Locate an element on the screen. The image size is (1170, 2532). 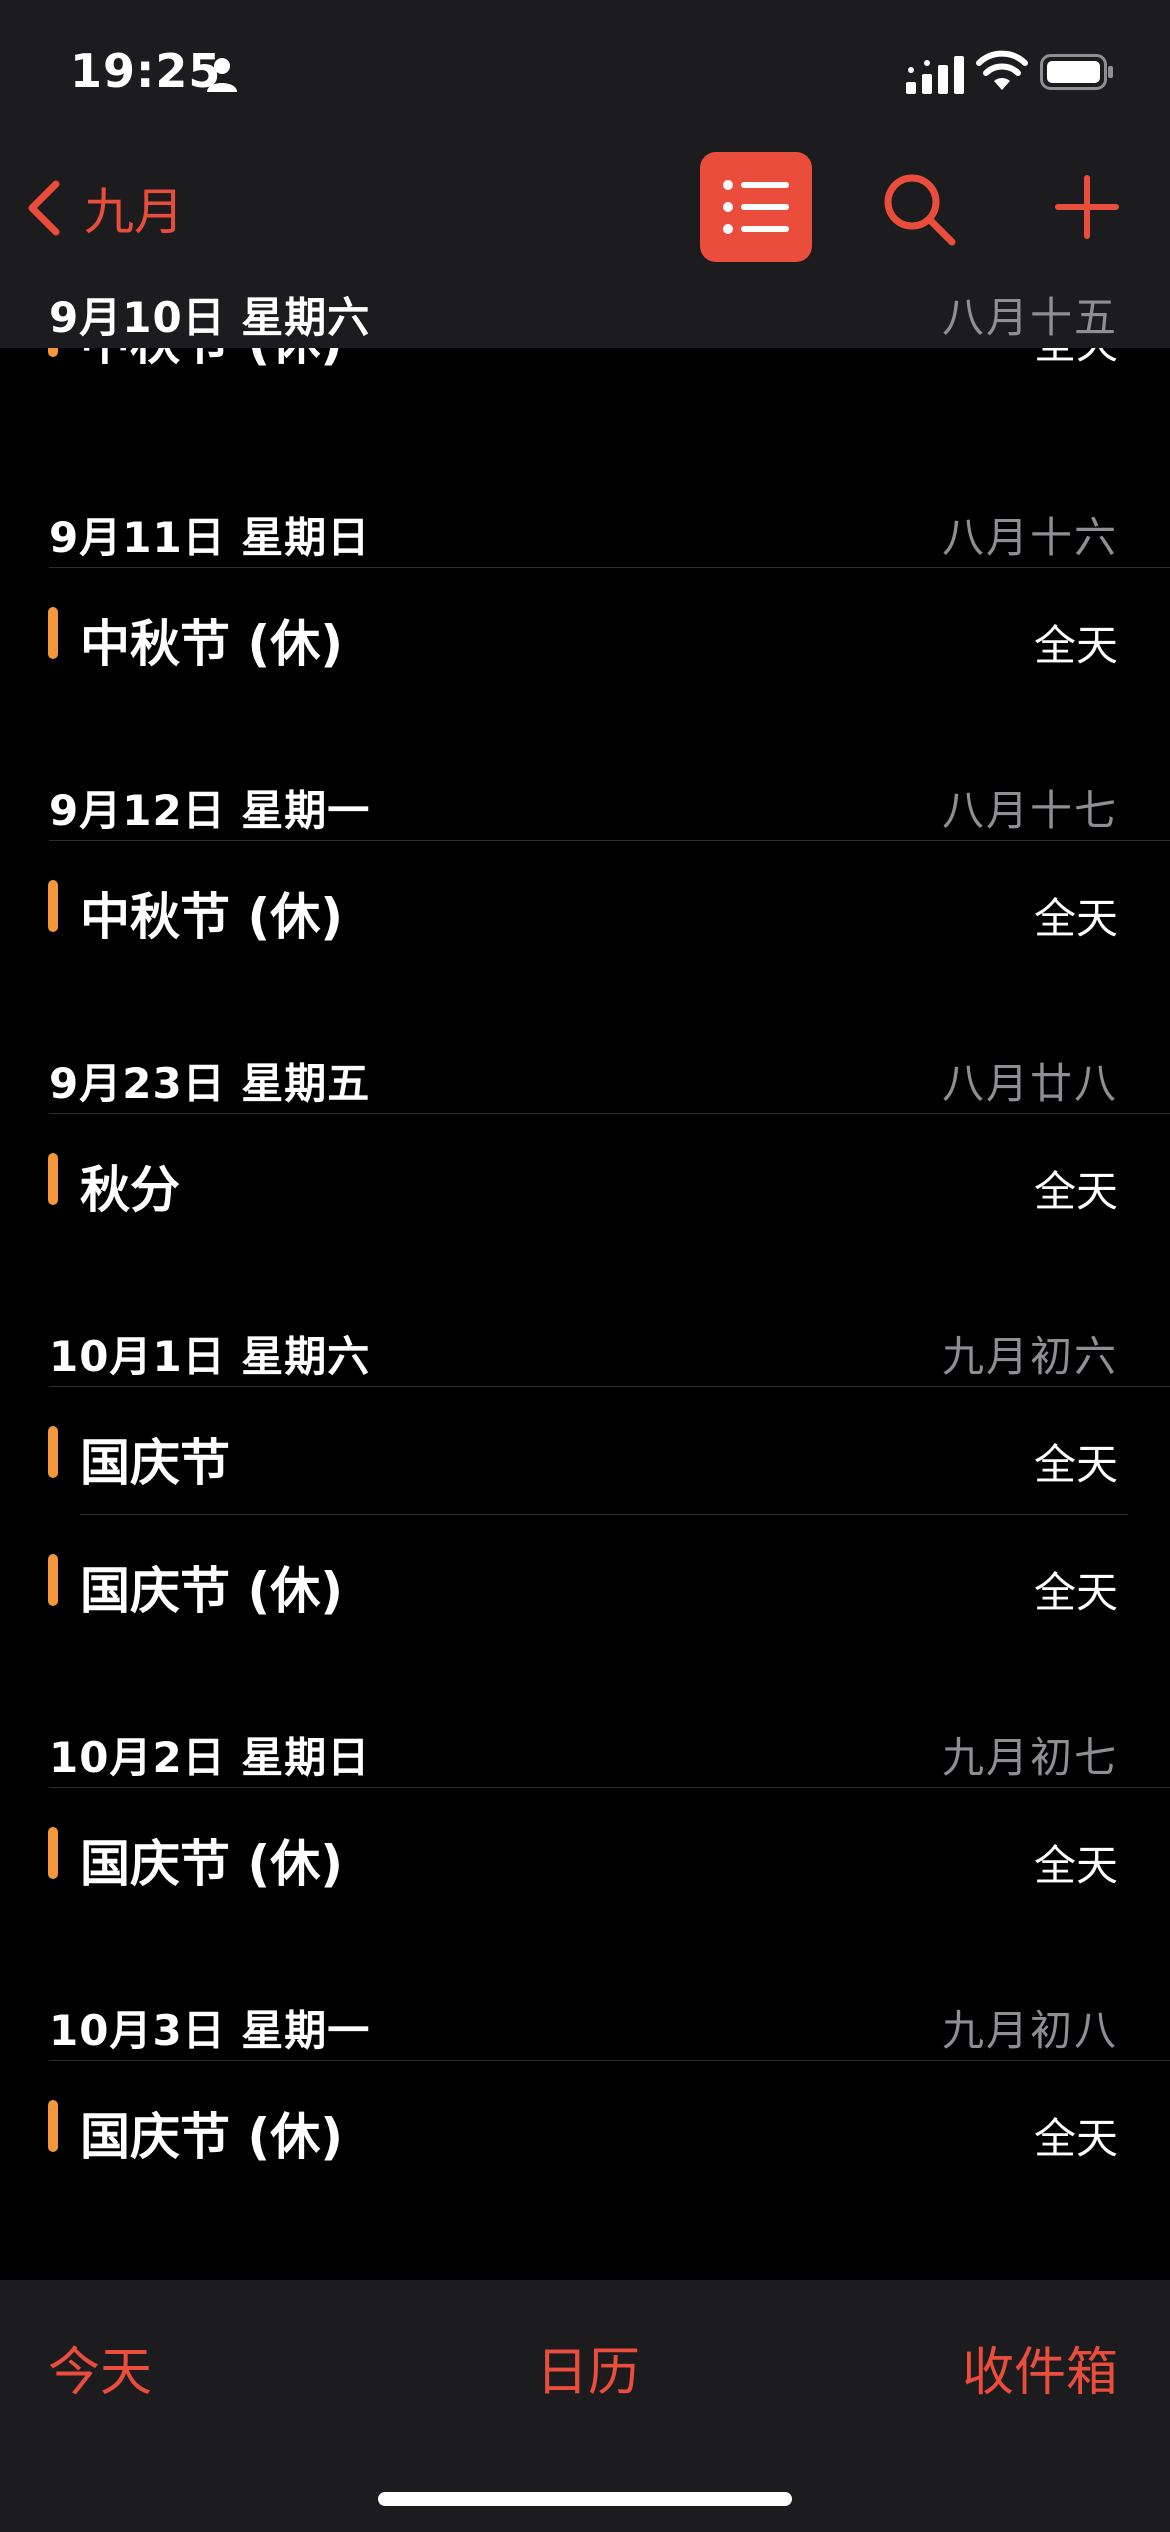
list-icon is located at coordinates (756, 207).